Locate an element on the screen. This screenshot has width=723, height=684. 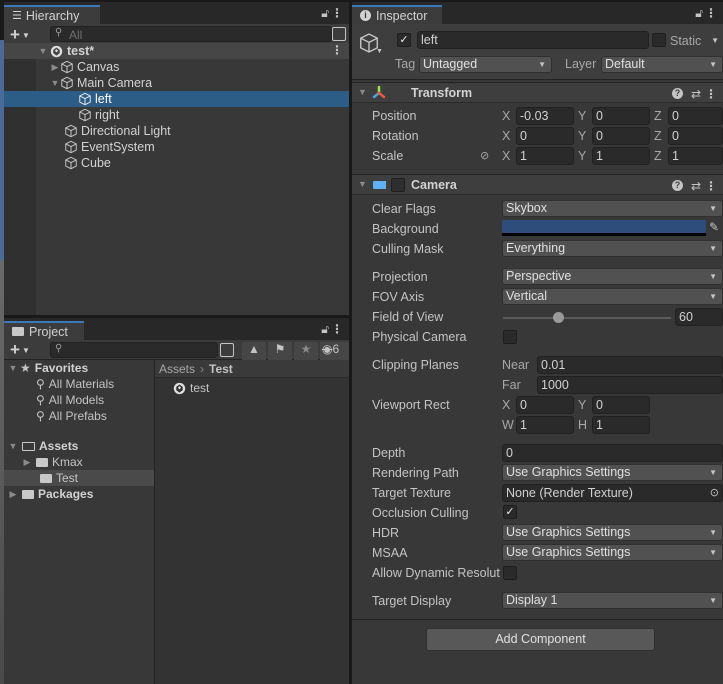
projection-dropdown: Perspective ▼ is located at coordinates (612, 276).